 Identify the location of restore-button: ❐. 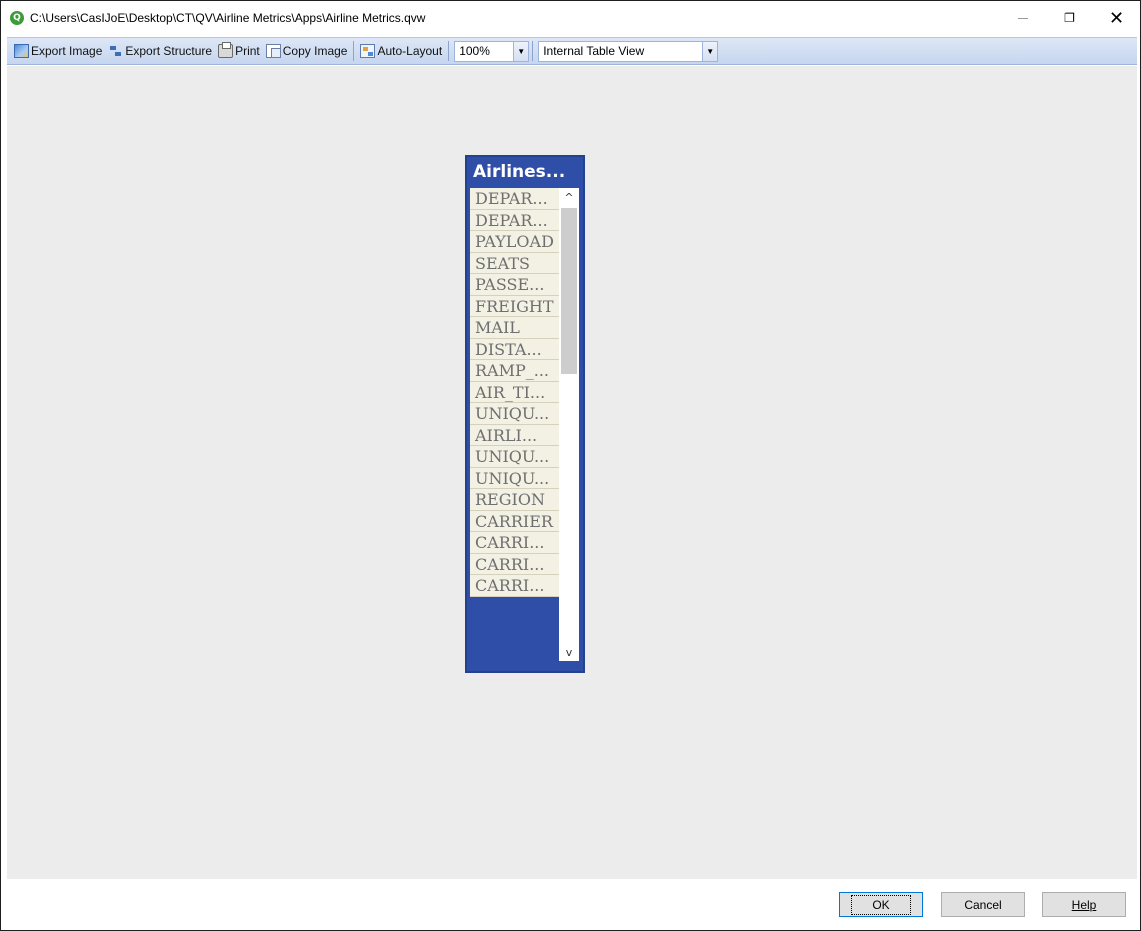
(1069, 18).